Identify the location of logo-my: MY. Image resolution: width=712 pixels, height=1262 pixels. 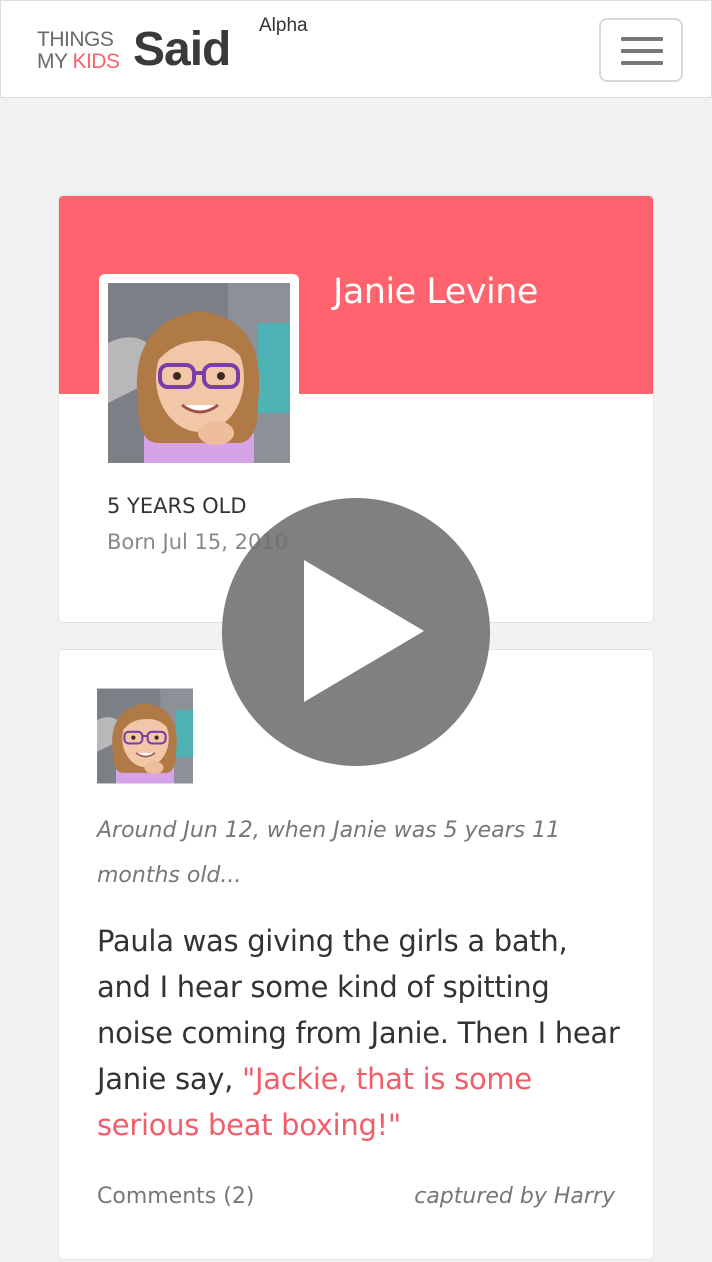
(52, 61).